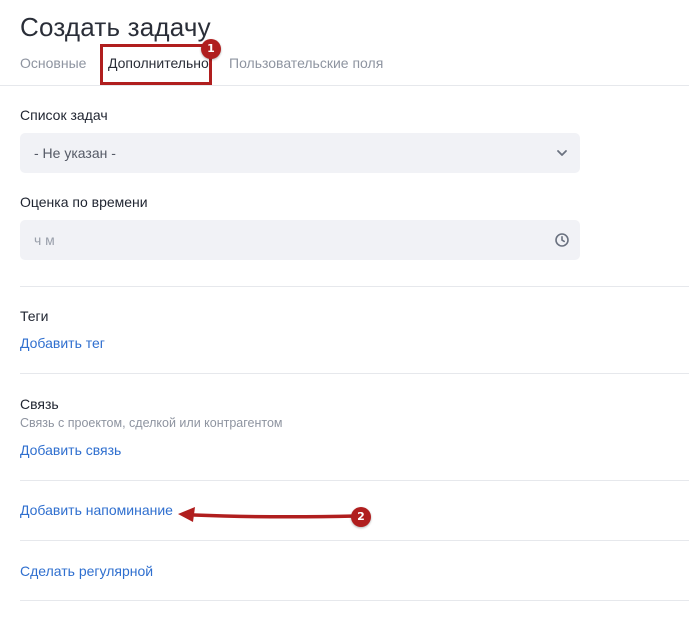 The height and width of the screenshot is (618, 689). Describe the element at coordinates (86, 571) in the screenshot. I see `make-recurring-link: Сделать регулярной` at that location.